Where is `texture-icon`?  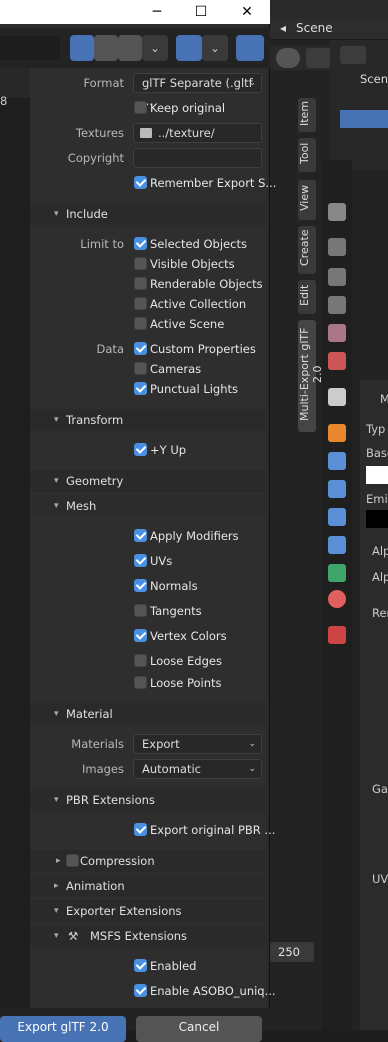
texture-icon is located at coordinates (337, 635).